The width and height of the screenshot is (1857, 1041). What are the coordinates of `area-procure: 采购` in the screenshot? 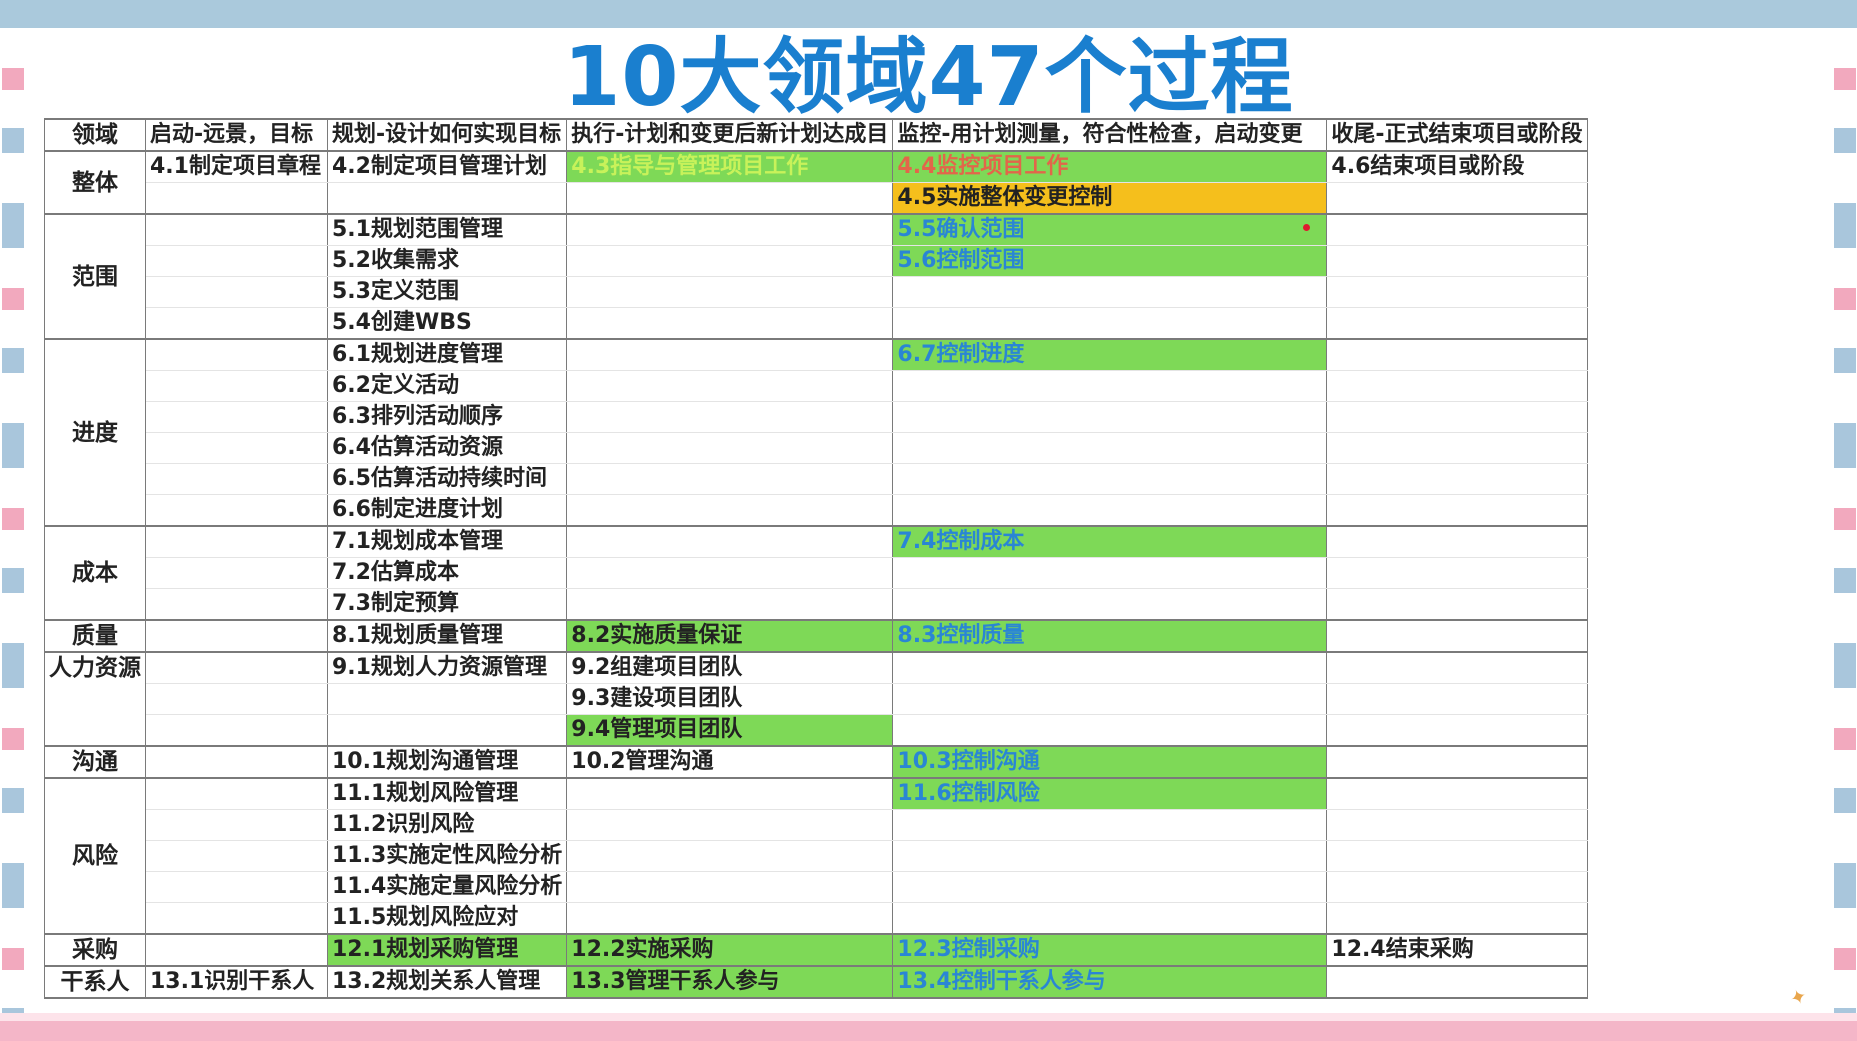 It's located at (95, 950).